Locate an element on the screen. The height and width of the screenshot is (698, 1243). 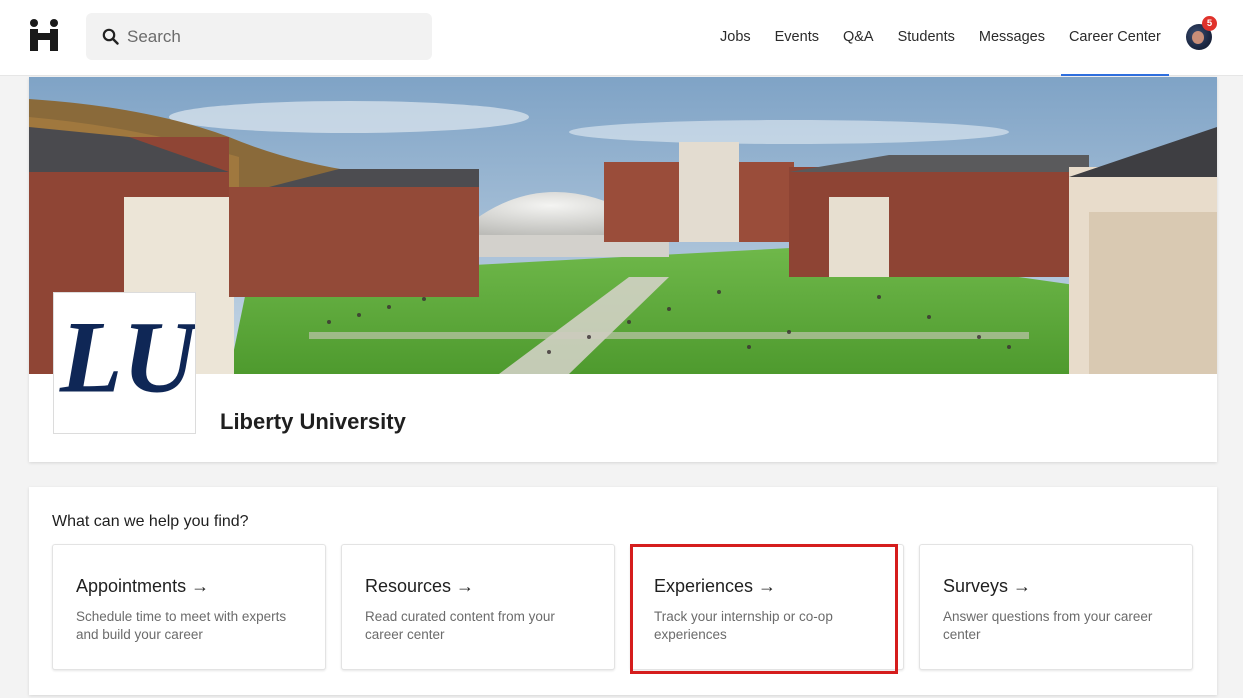
tile-title: Experiences → is located at coordinates (715, 586).